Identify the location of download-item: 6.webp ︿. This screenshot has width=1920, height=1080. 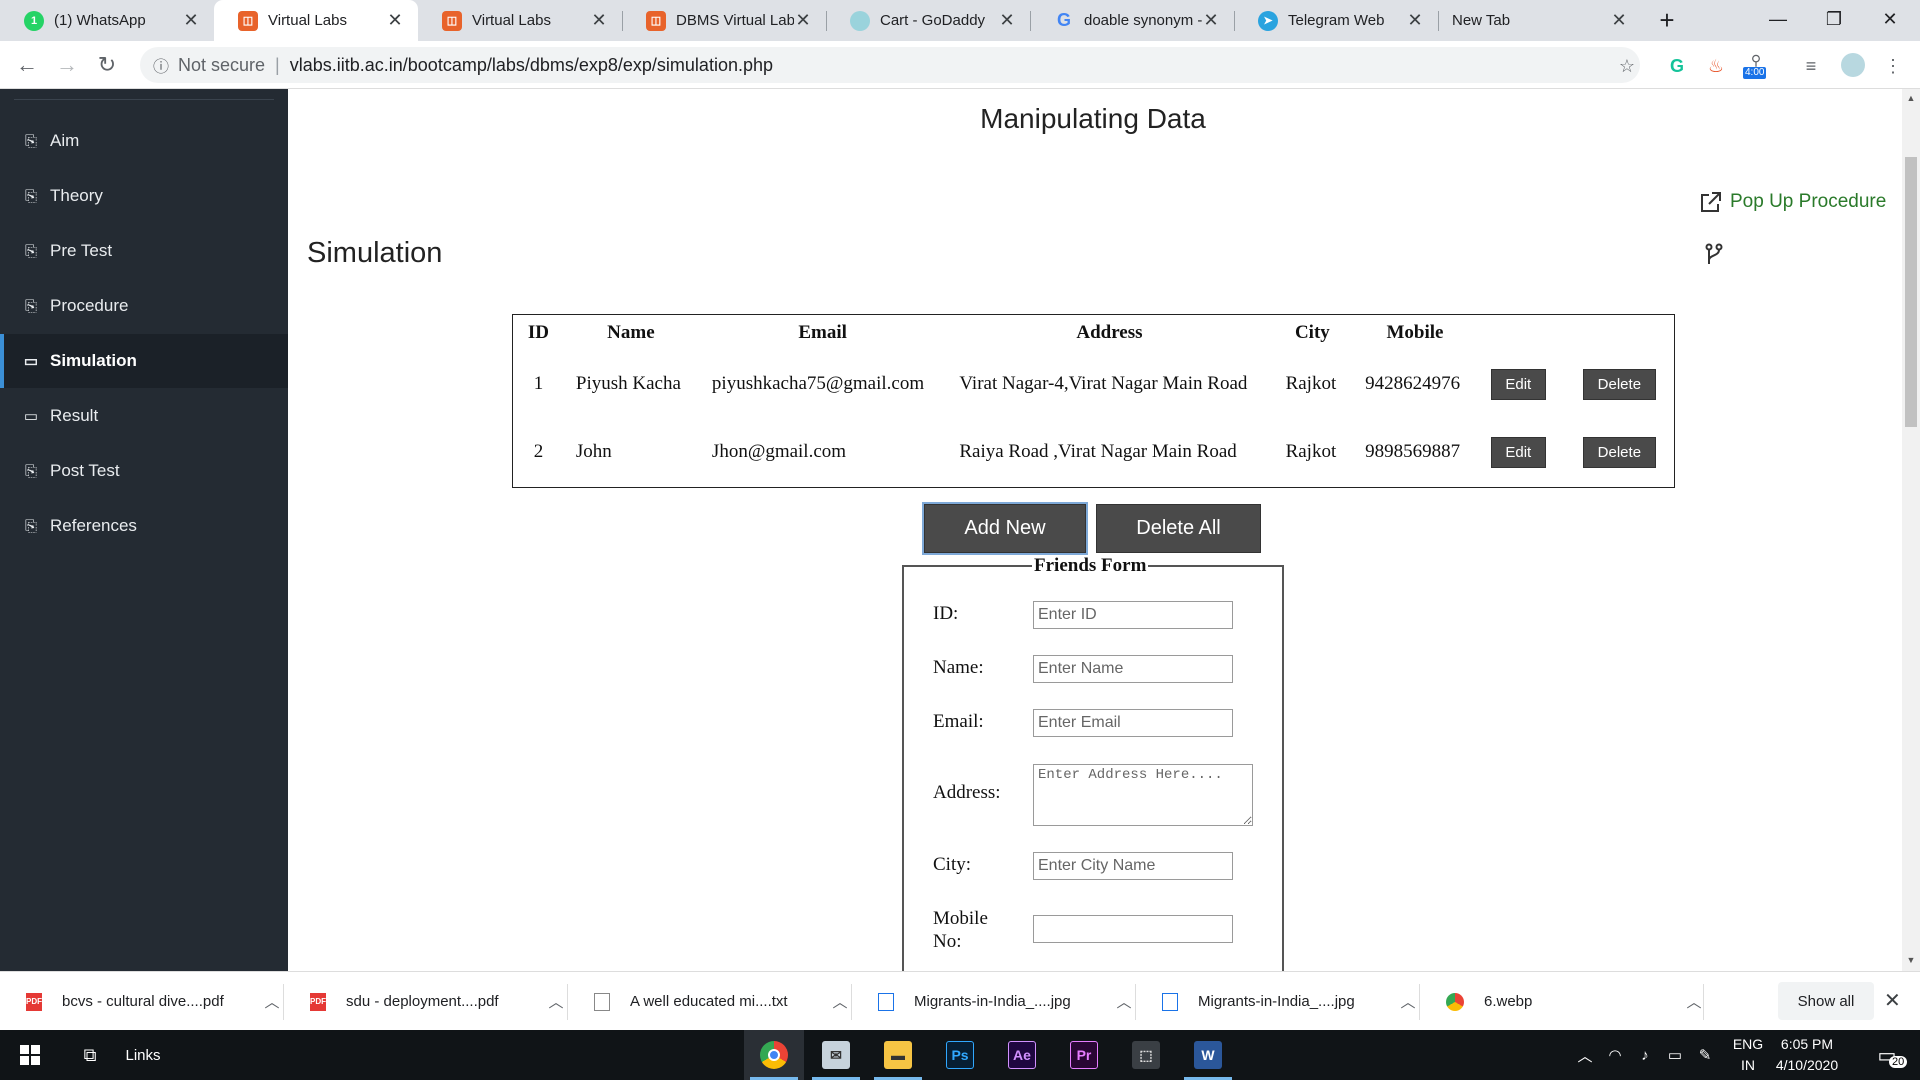
(1562, 1001).